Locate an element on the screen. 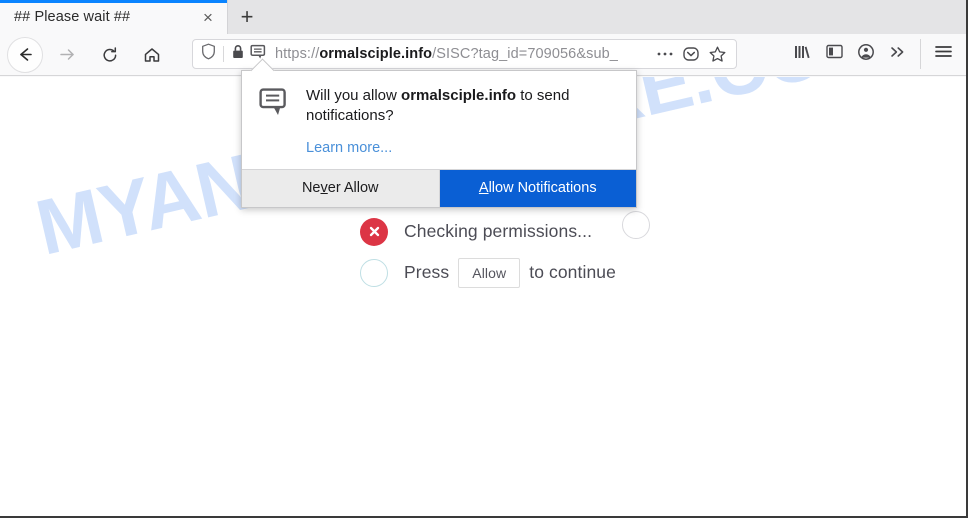  sidebar-icon is located at coordinates (834, 54).